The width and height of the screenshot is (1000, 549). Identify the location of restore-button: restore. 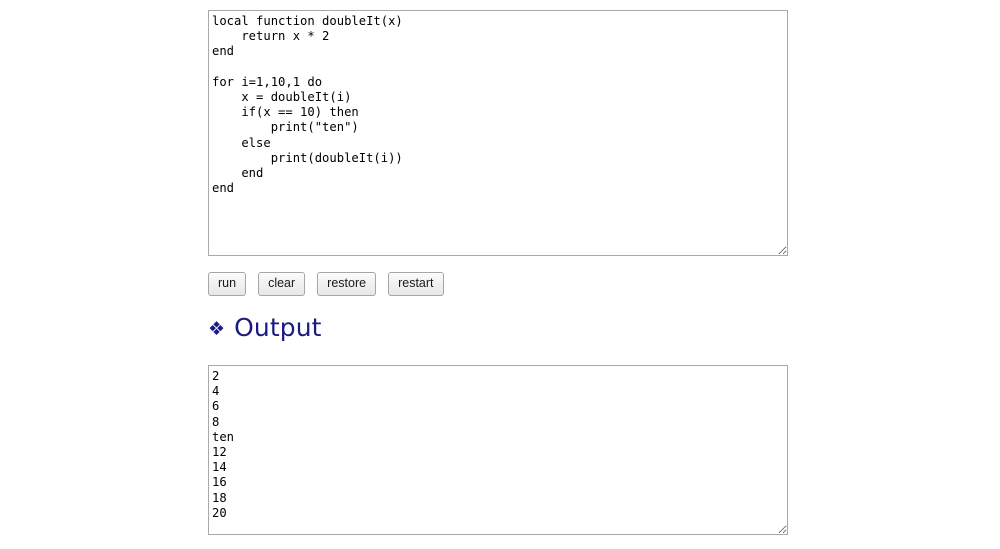
(347, 284).